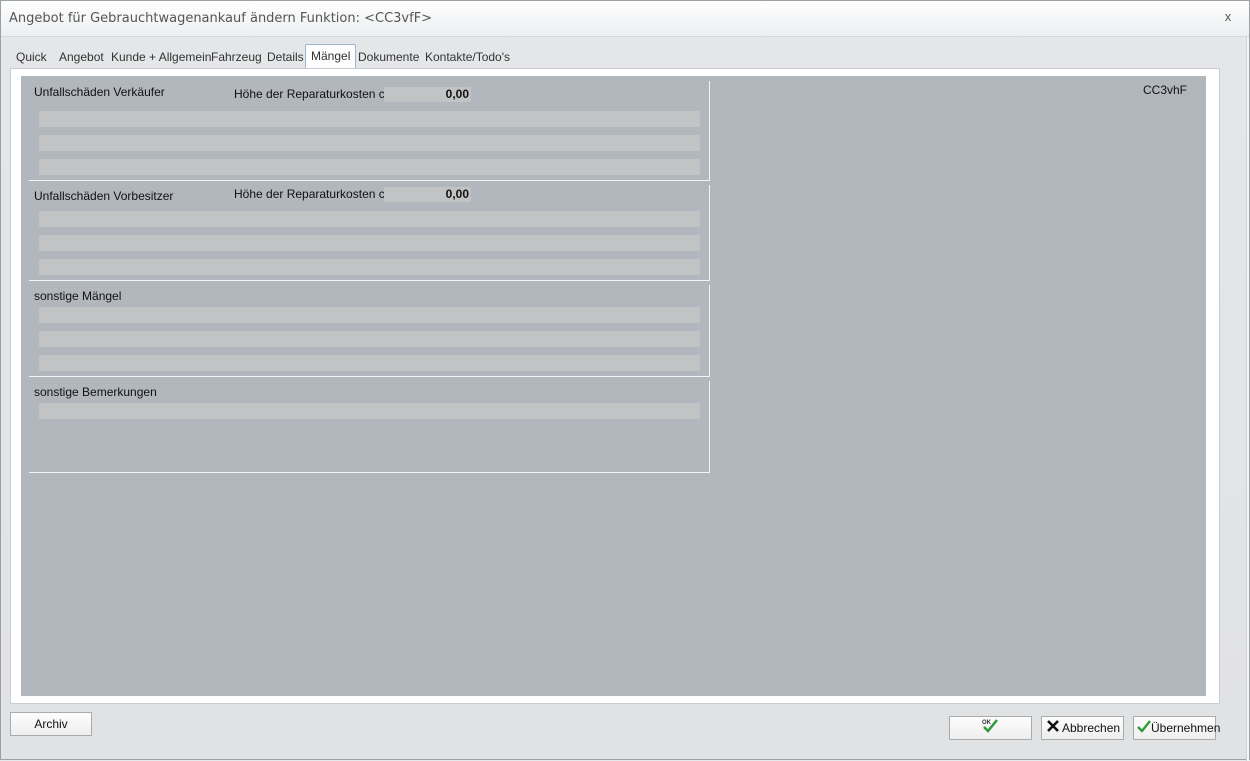 This screenshot has width=1250, height=761. Describe the element at coordinates (78, 296) in the screenshot. I see `group-label: sonstige Mängel` at that location.